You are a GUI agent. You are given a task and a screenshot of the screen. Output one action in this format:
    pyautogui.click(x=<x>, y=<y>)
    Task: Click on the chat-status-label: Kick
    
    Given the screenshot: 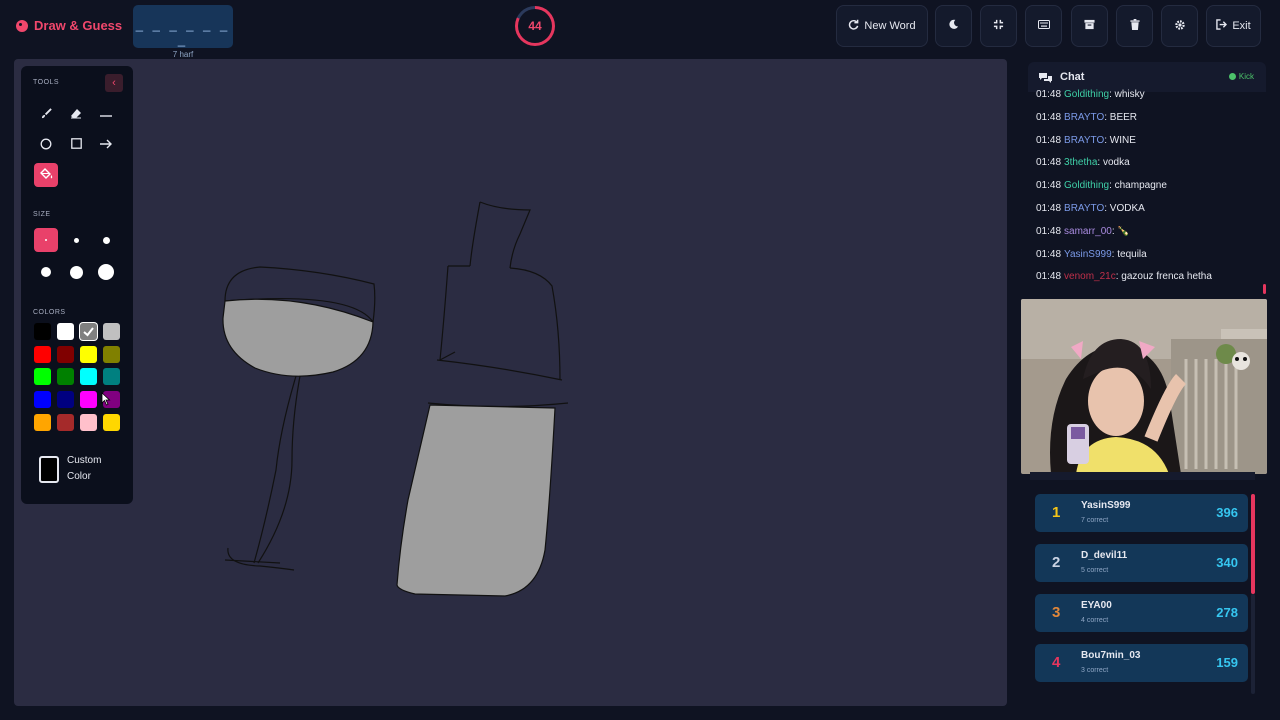 What is the action you would take?
    pyautogui.click(x=1246, y=76)
    